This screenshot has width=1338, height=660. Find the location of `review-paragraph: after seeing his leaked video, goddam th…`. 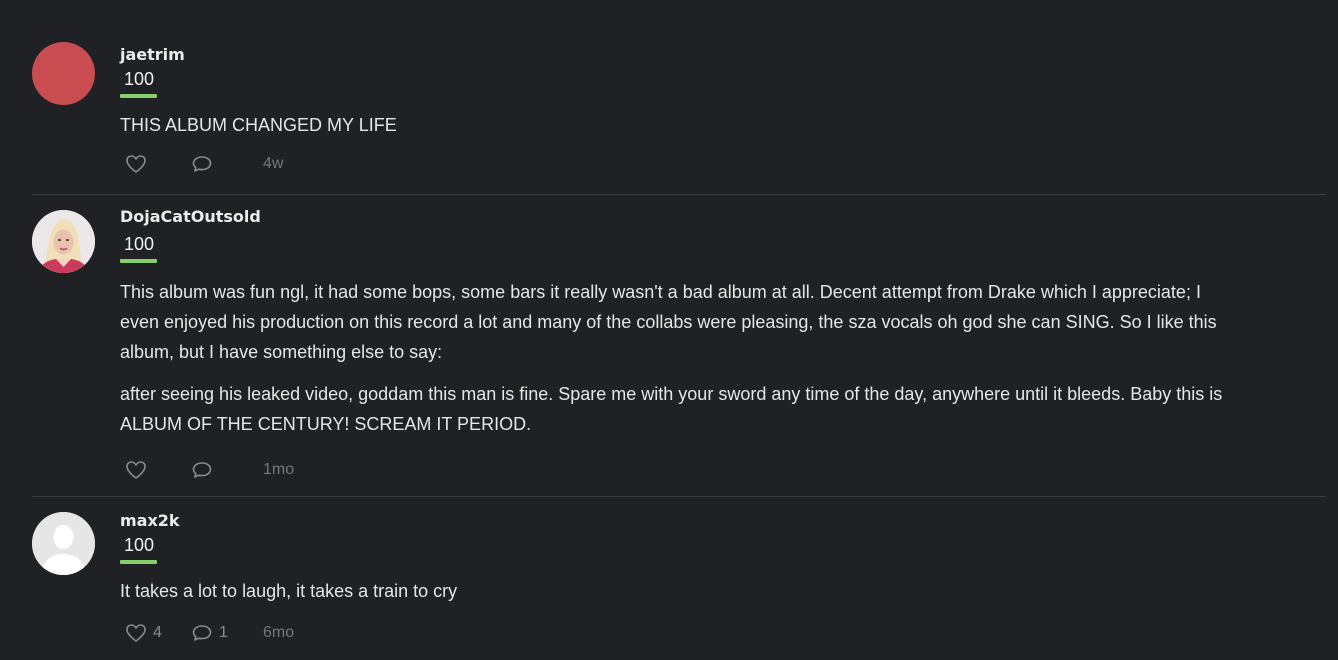

review-paragraph: after seeing his leaked video, goddam th… is located at coordinates (671, 409).